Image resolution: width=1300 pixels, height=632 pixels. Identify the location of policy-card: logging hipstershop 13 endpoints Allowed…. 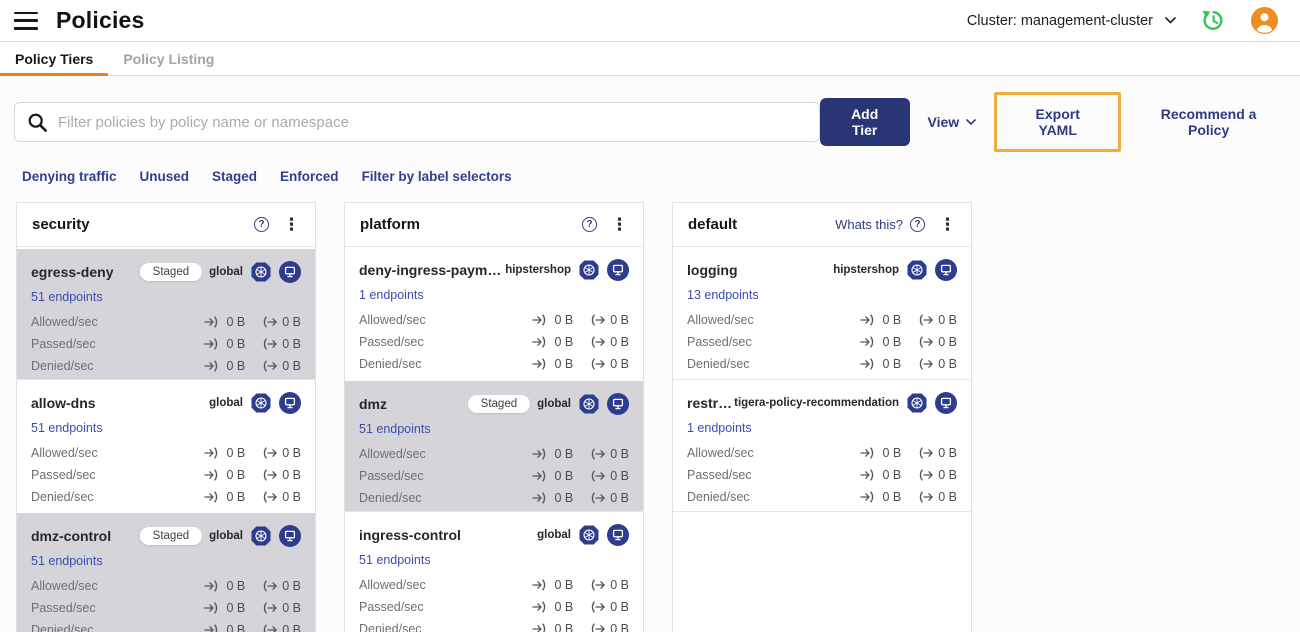
(822, 313).